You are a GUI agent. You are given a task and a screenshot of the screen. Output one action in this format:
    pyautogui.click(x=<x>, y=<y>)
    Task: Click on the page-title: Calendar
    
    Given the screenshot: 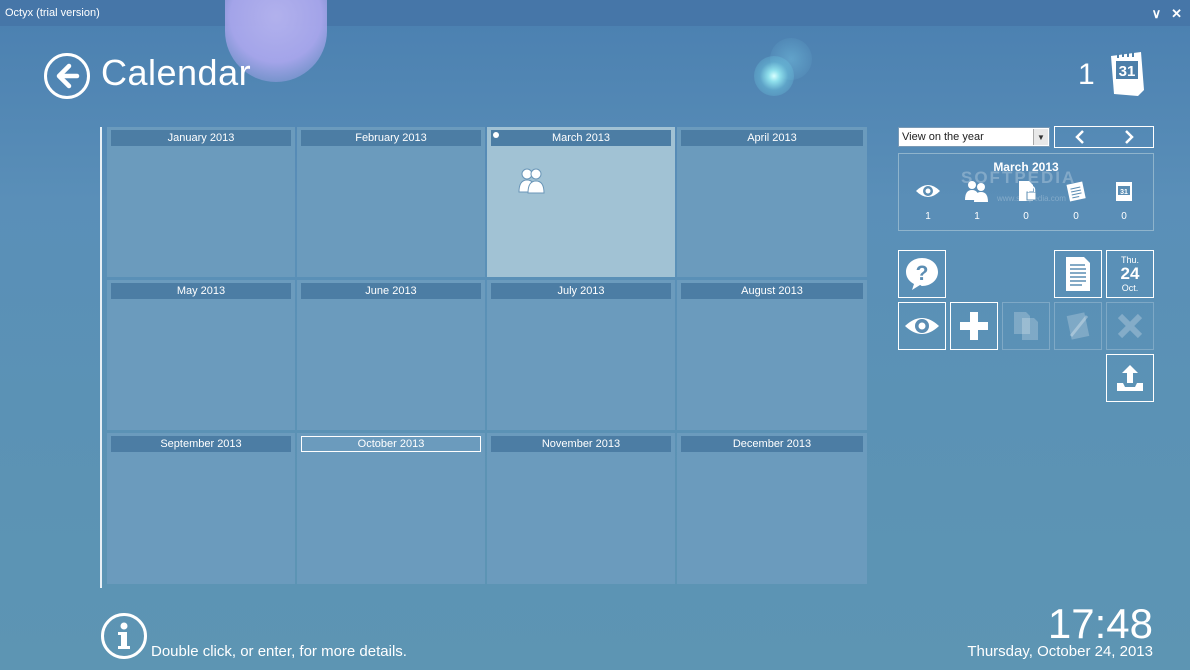 What is the action you would take?
    pyautogui.click(x=176, y=72)
    